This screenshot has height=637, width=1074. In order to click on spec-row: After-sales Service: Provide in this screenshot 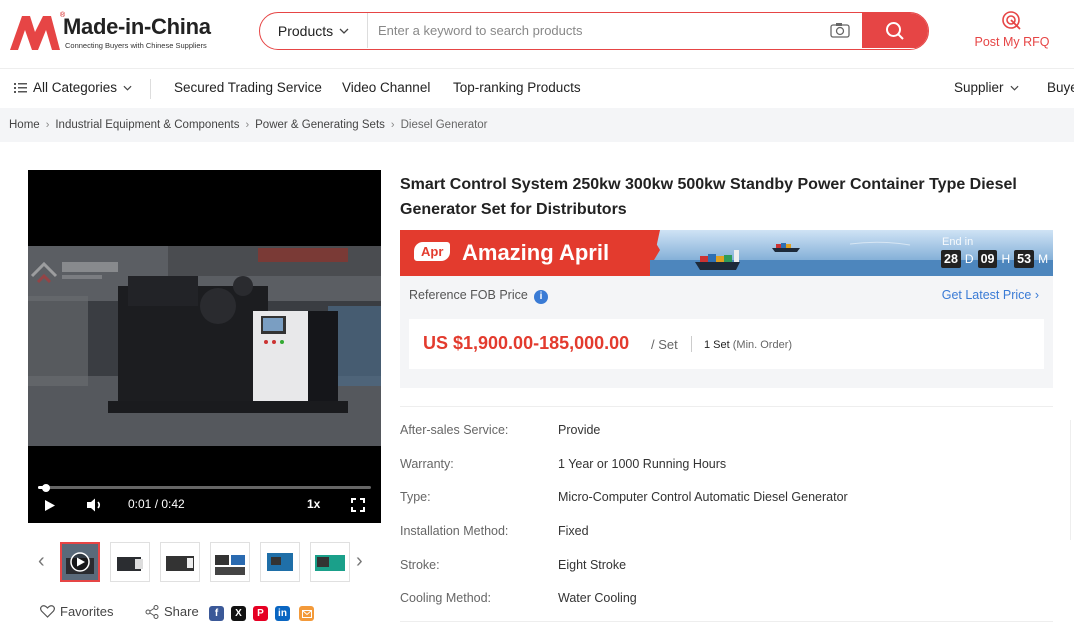, I will do `click(726, 424)`.